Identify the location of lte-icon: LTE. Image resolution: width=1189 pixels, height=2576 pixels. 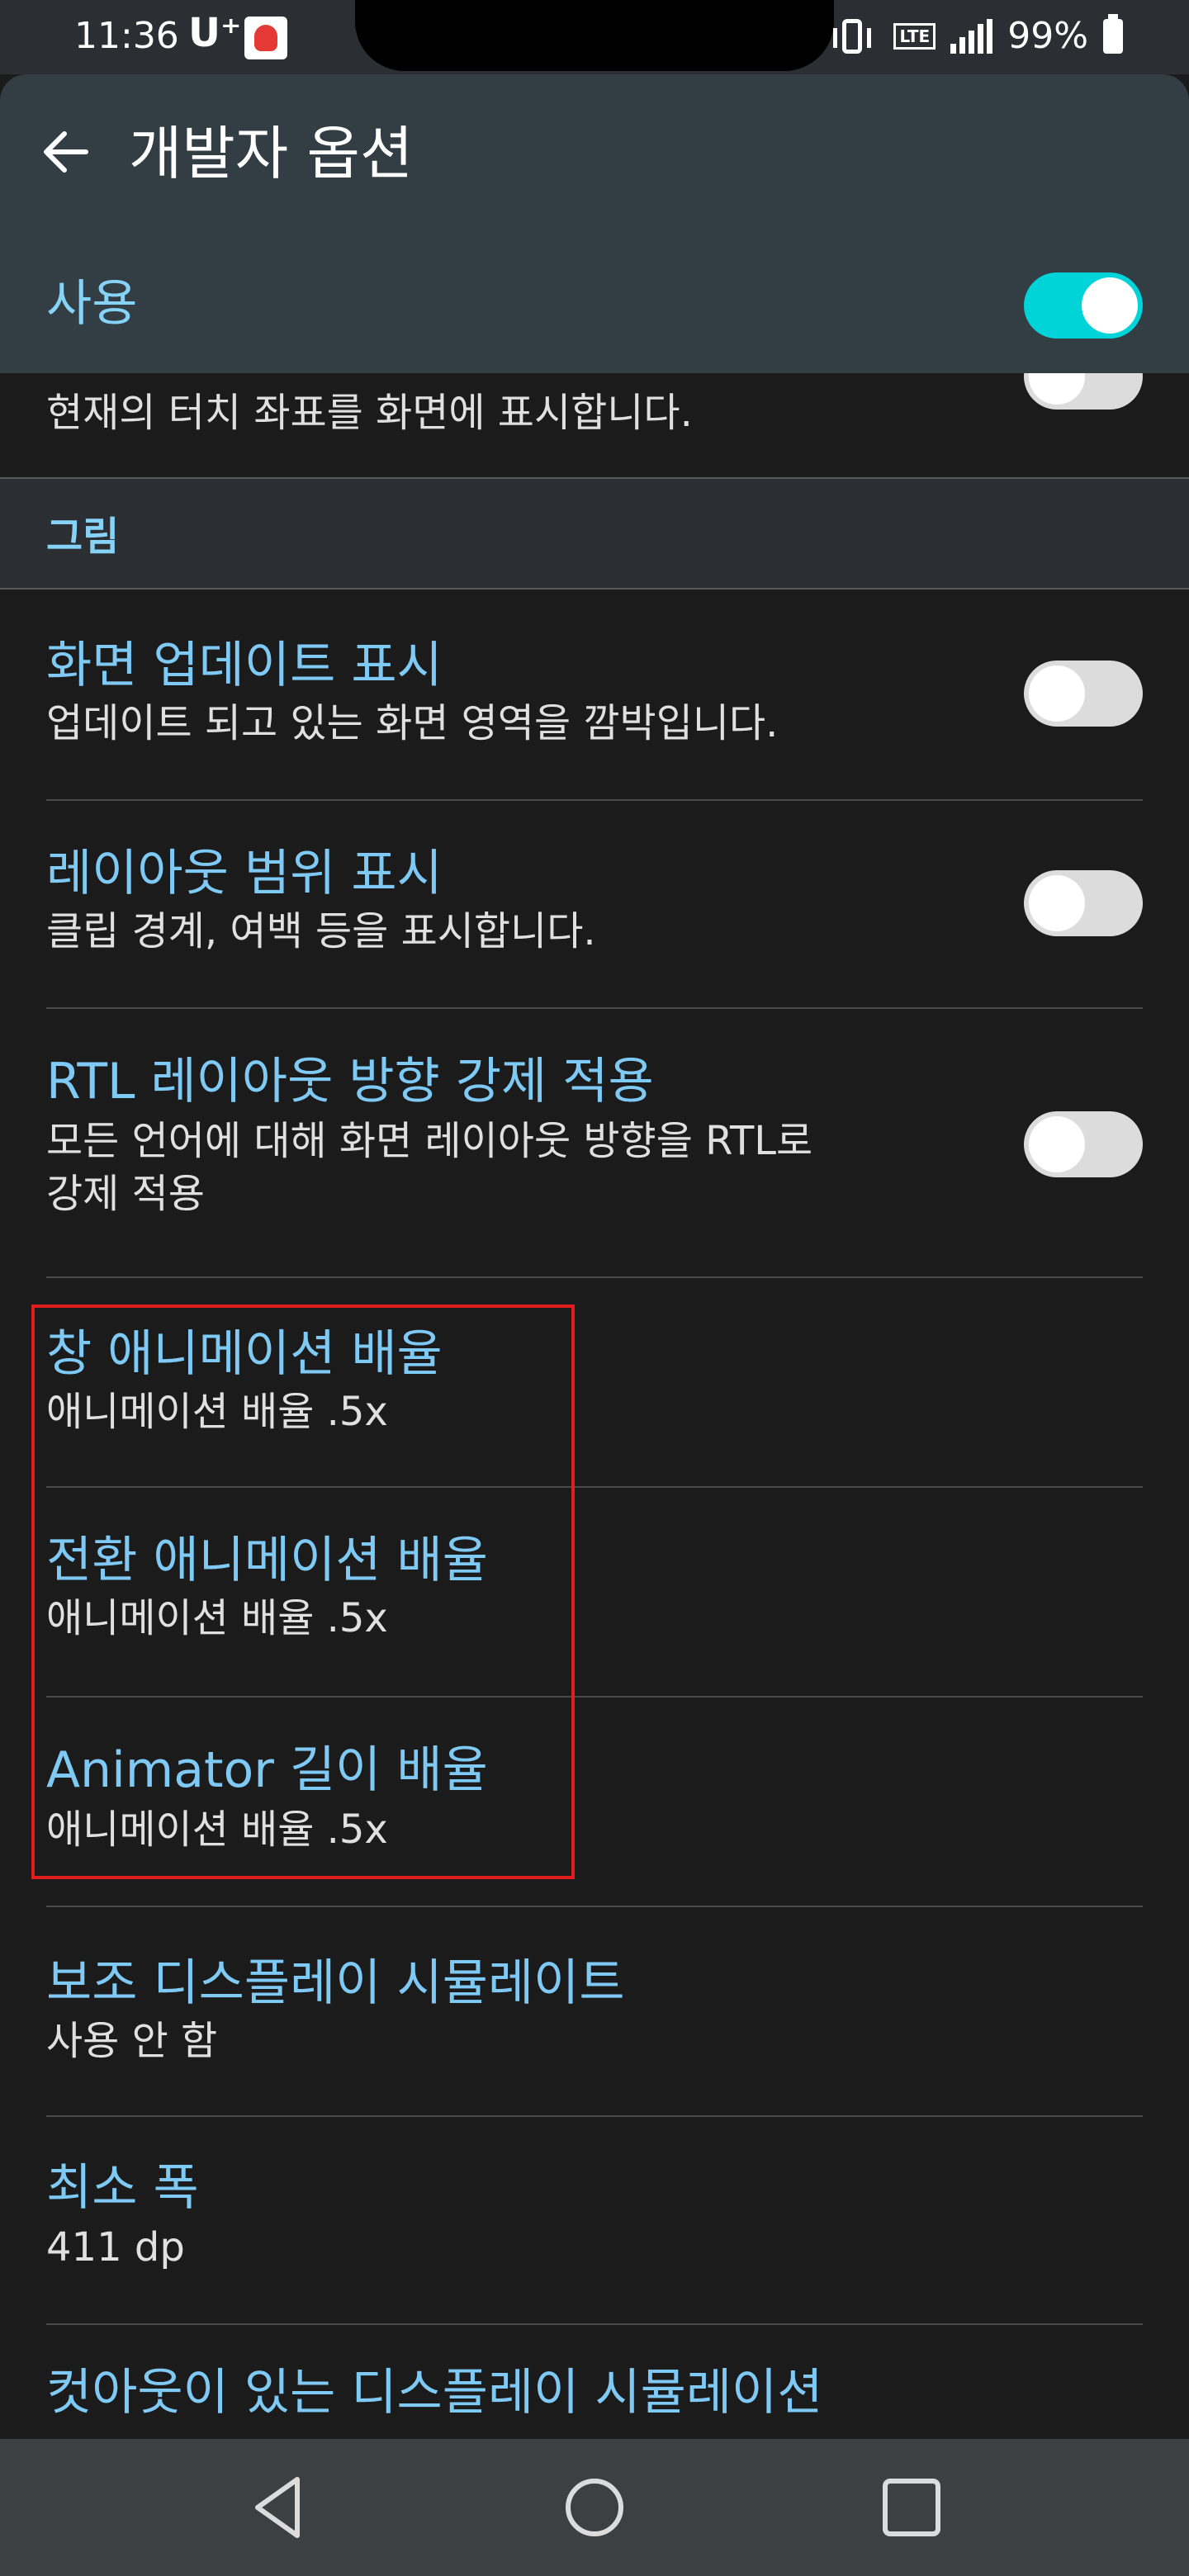
(914, 36).